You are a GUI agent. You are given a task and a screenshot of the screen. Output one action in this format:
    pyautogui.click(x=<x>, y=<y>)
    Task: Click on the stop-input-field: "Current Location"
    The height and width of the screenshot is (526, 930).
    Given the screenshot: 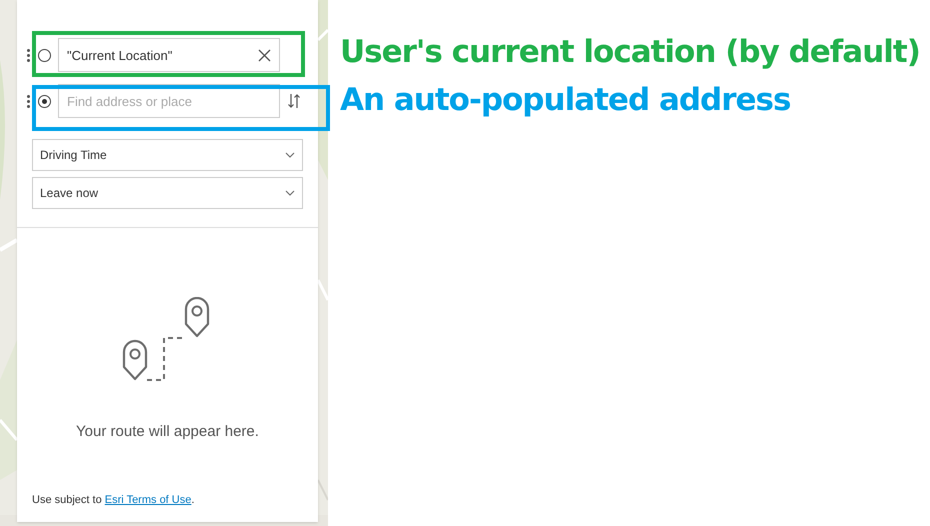 What is the action you would take?
    pyautogui.click(x=169, y=55)
    